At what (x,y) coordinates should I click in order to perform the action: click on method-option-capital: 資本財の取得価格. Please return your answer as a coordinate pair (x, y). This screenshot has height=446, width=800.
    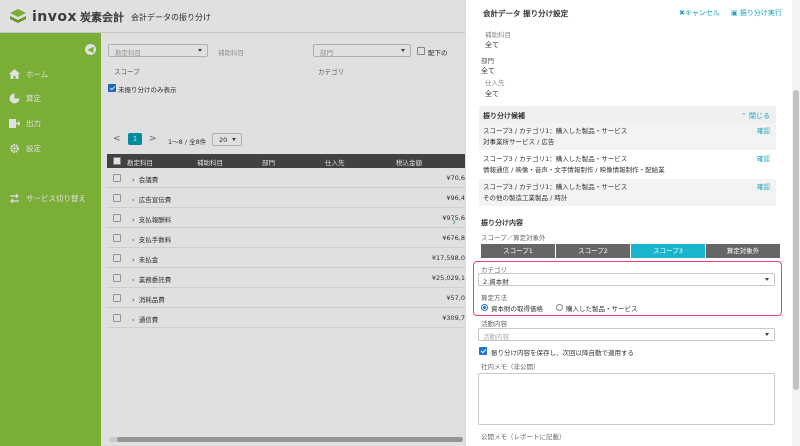
    Looking at the image, I should click on (517, 308).